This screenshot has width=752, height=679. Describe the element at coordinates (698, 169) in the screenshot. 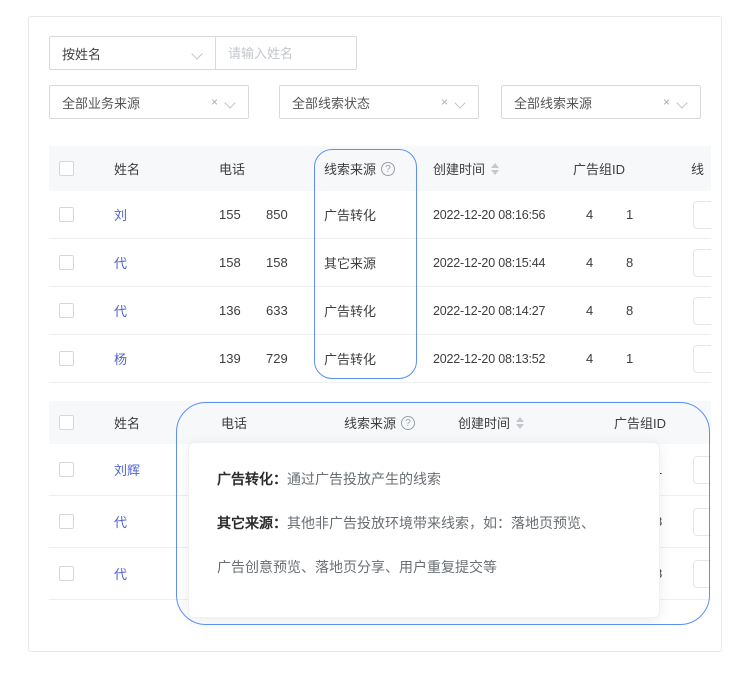

I see `col-lead-status: 线` at that location.